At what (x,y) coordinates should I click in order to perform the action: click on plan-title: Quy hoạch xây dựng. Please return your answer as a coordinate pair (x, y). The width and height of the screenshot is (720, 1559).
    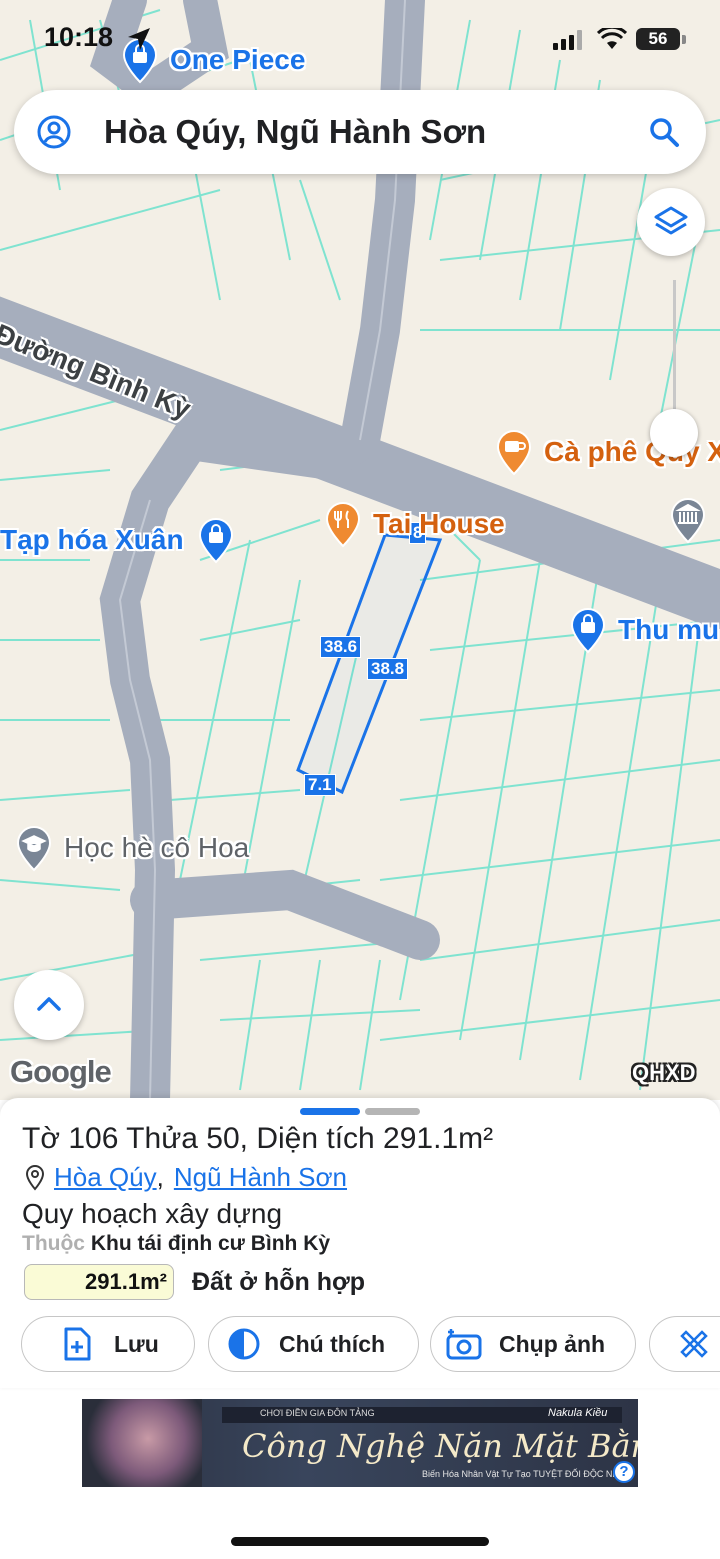
    Looking at the image, I should click on (152, 1213).